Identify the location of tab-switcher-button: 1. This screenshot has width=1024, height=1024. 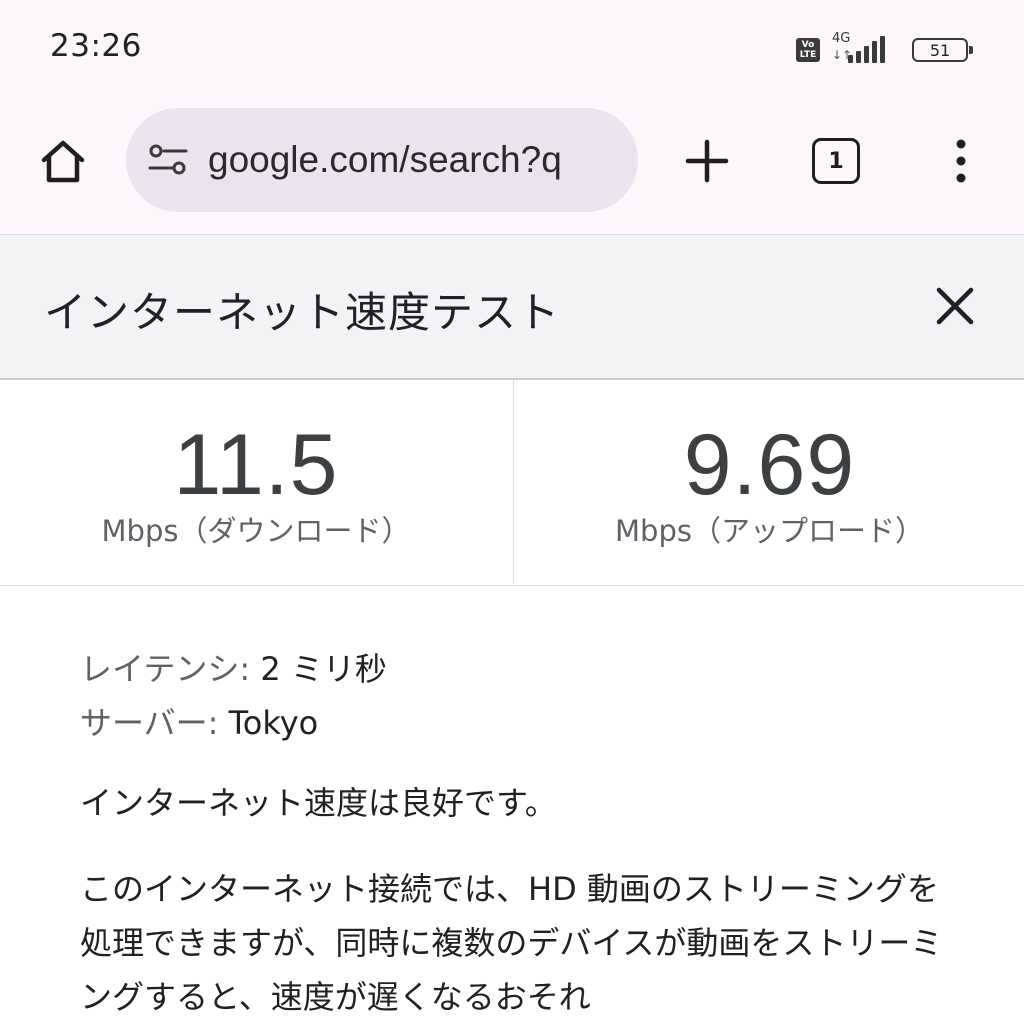
(836, 161).